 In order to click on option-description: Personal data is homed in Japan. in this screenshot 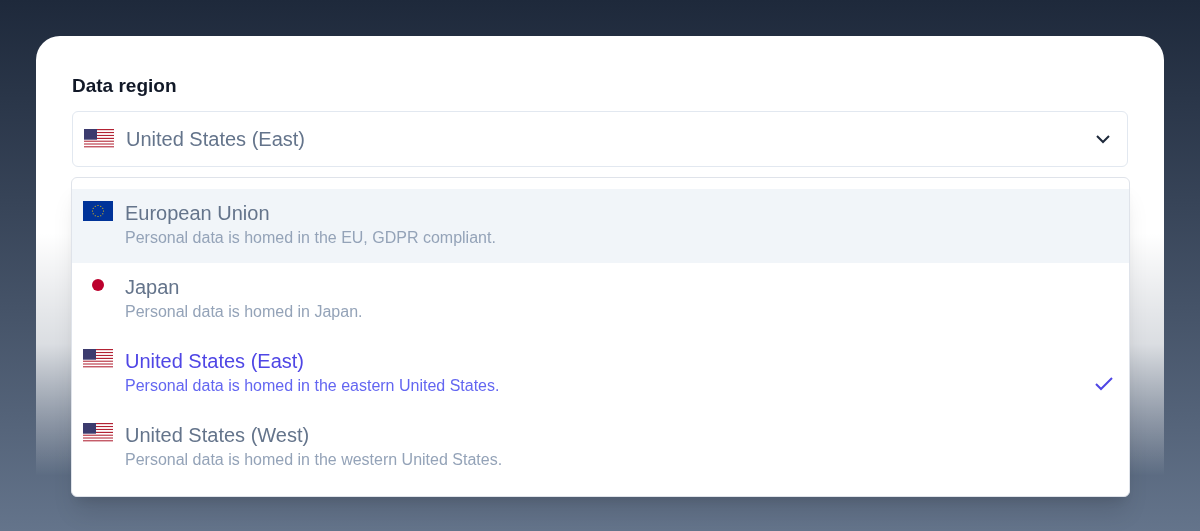, I will do `click(244, 311)`.